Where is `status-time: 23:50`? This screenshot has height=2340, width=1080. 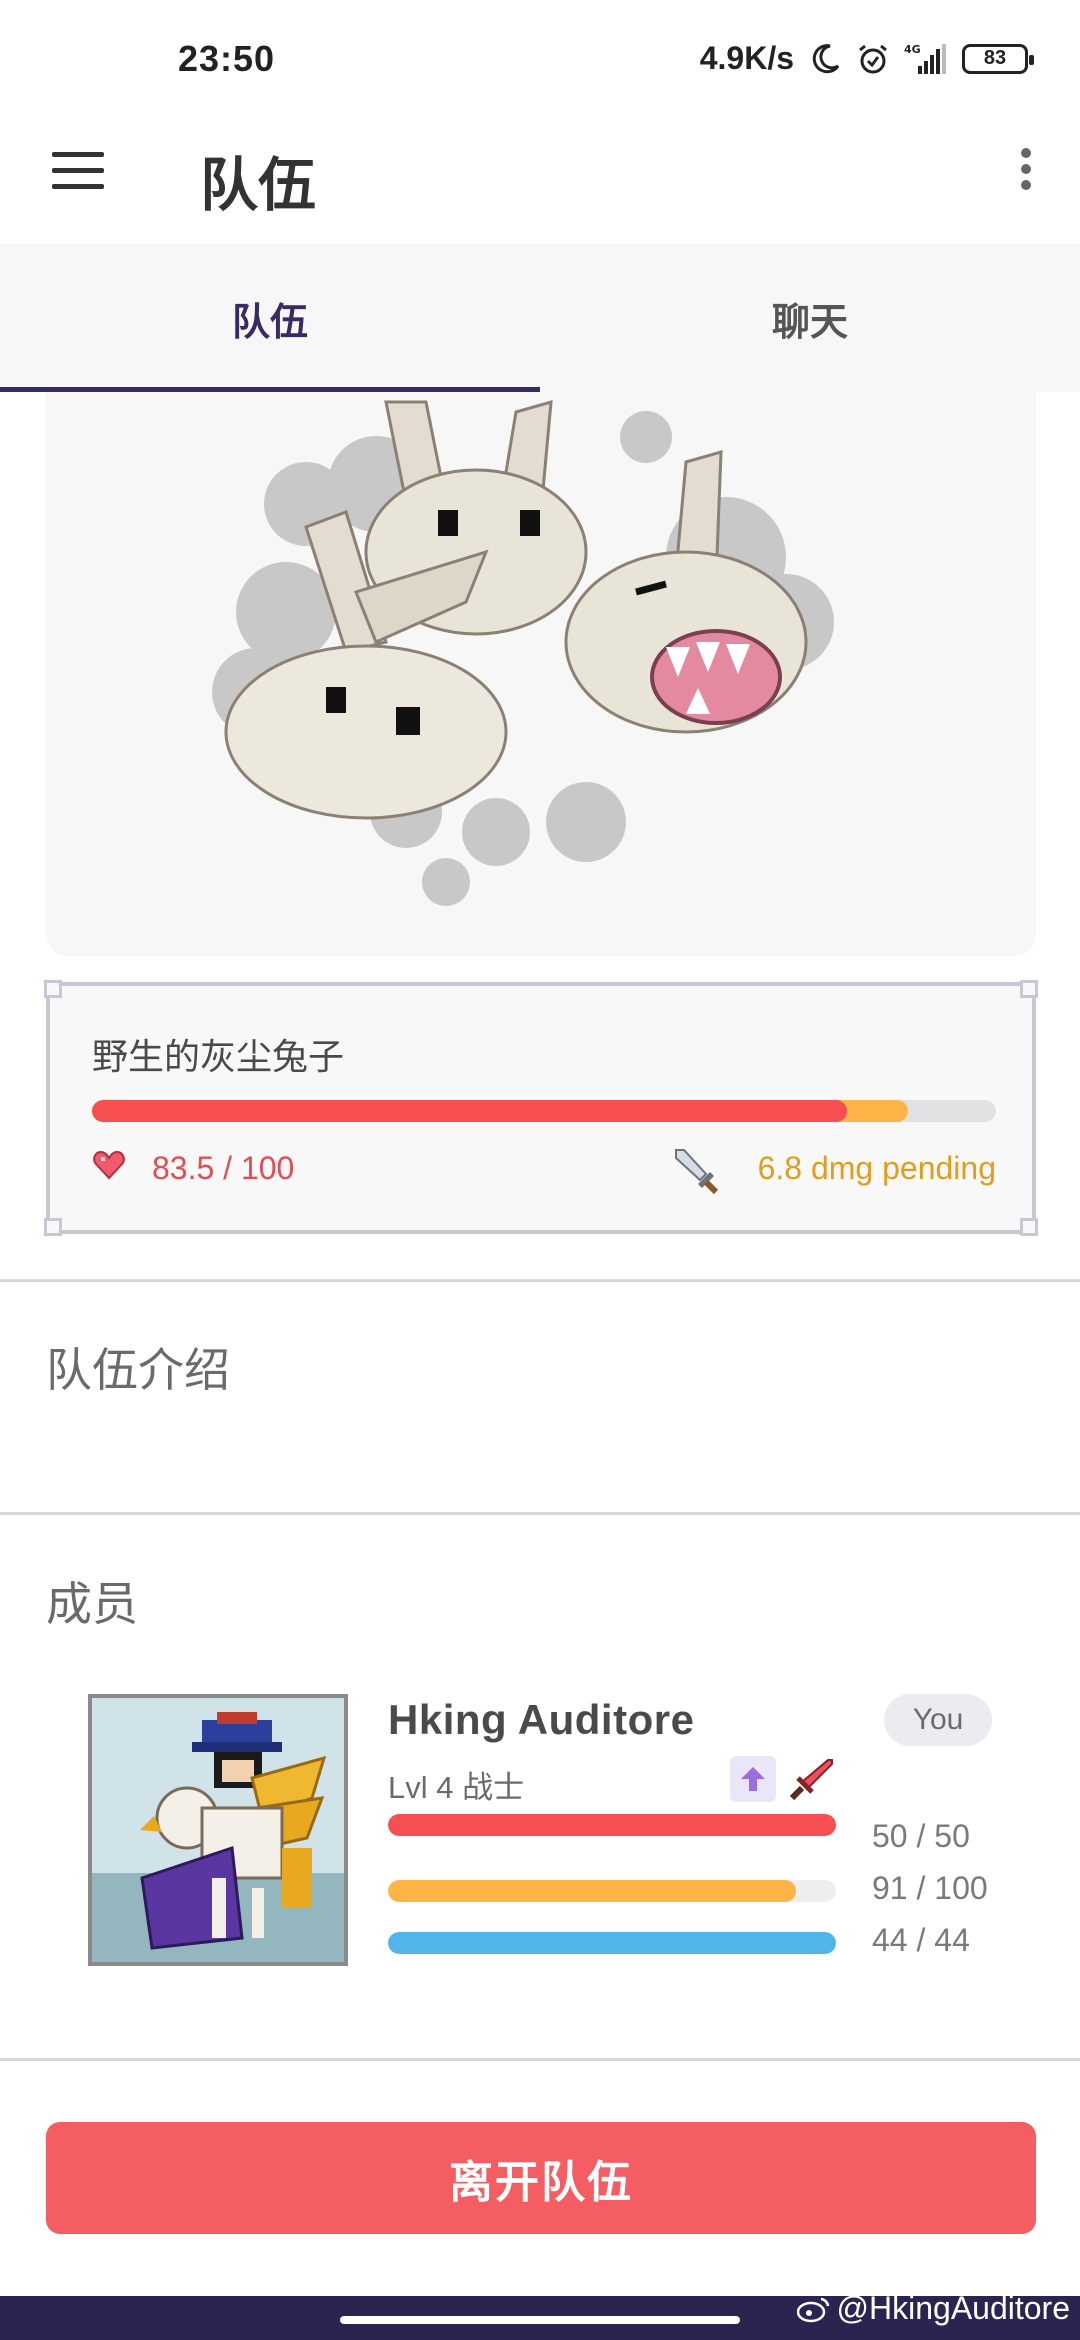
status-time: 23:50 is located at coordinates (227, 58).